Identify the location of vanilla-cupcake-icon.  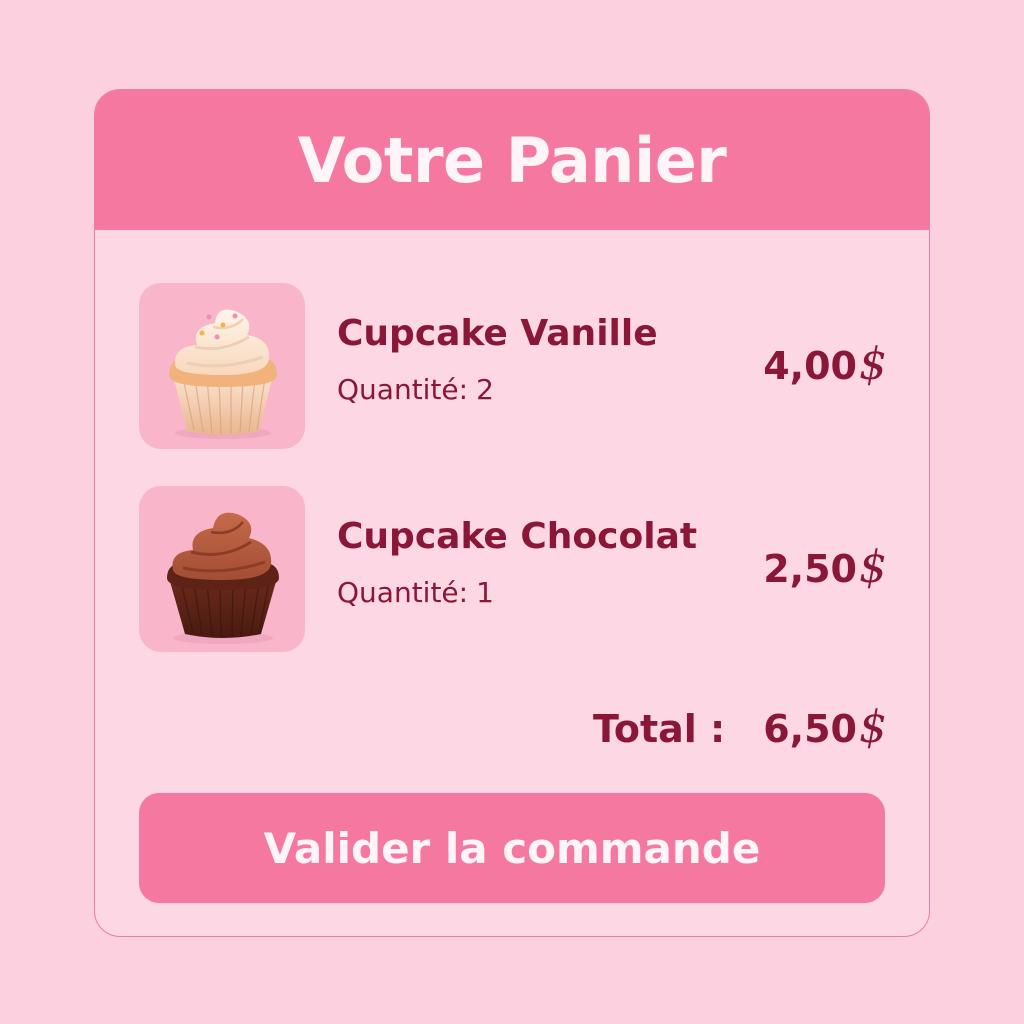
(223, 374).